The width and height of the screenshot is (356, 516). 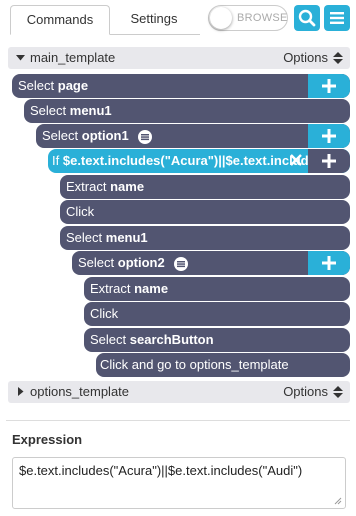 What do you see at coordinates (179, 392) in the screenshot?
I see `template-row-options: options_template Options` at bounding box center [179, 392].